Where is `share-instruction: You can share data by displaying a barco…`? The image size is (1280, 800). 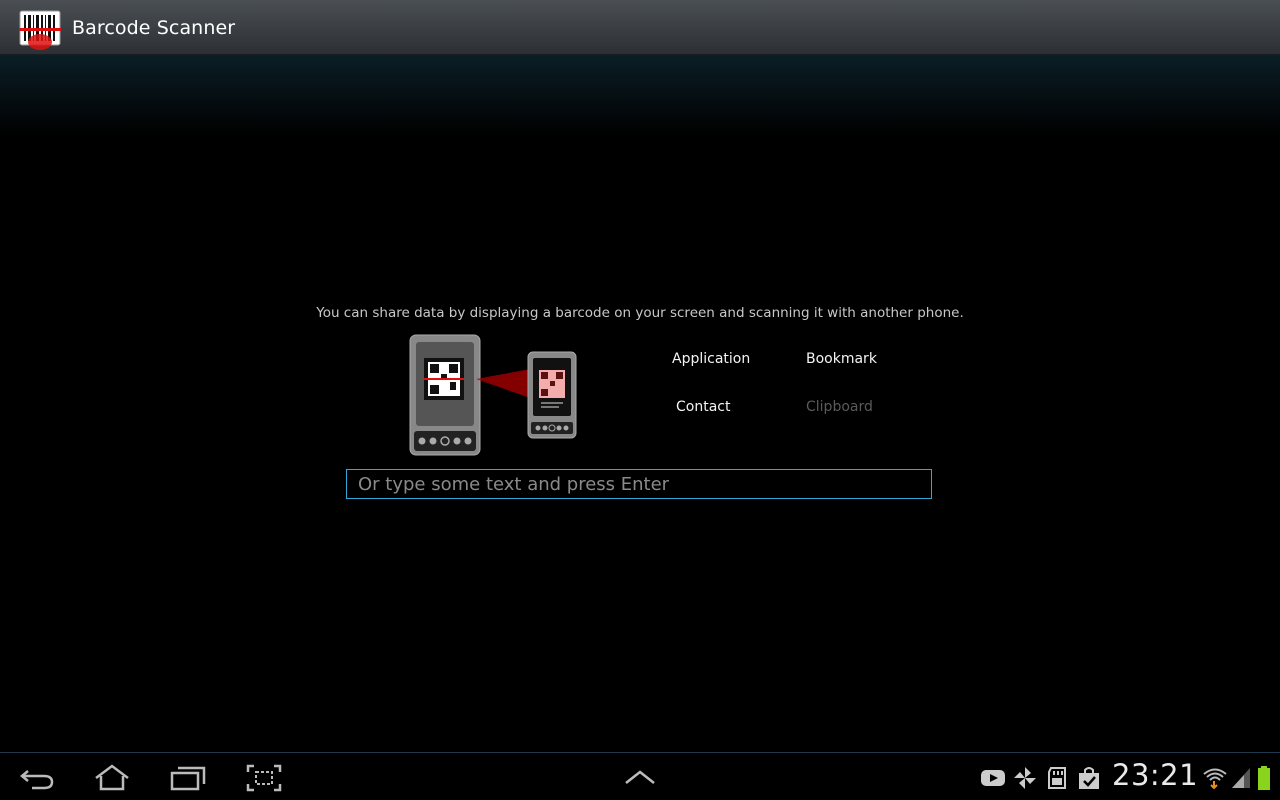 share-instruction: You can share data by displaying a barco… is located at coordinates (640, 313).